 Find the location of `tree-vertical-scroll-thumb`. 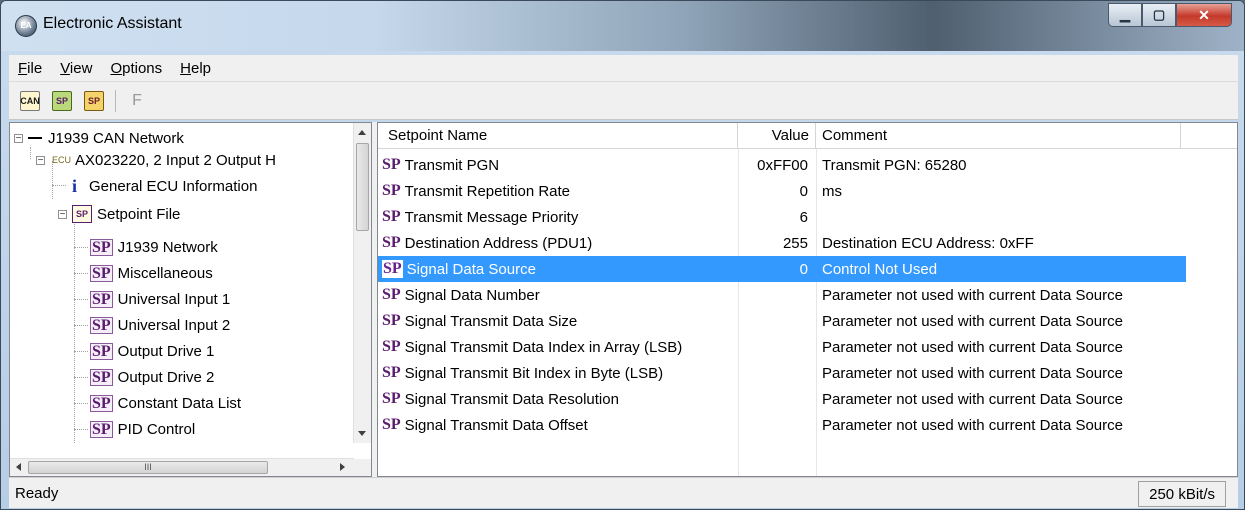

tree-vertical-scroll-thumb is located at coordinates (362, 187).